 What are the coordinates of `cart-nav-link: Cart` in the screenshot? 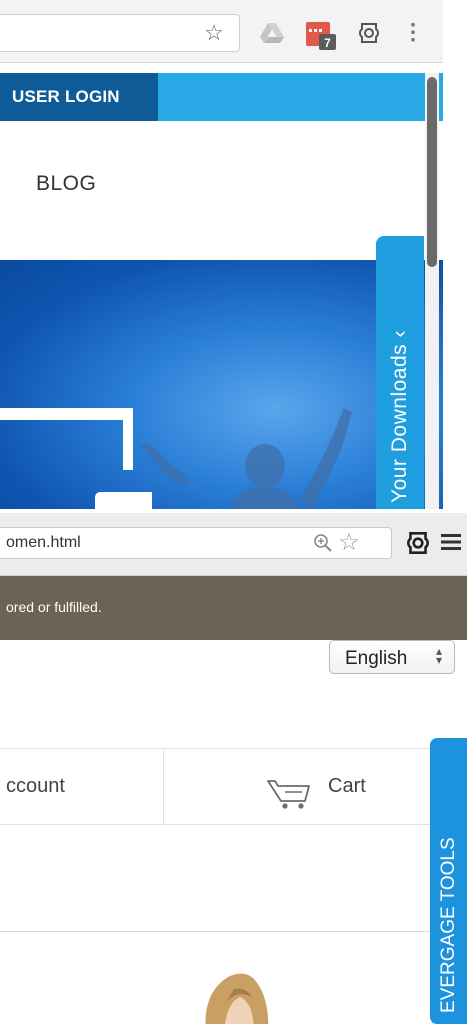 It's located at (347, 786).